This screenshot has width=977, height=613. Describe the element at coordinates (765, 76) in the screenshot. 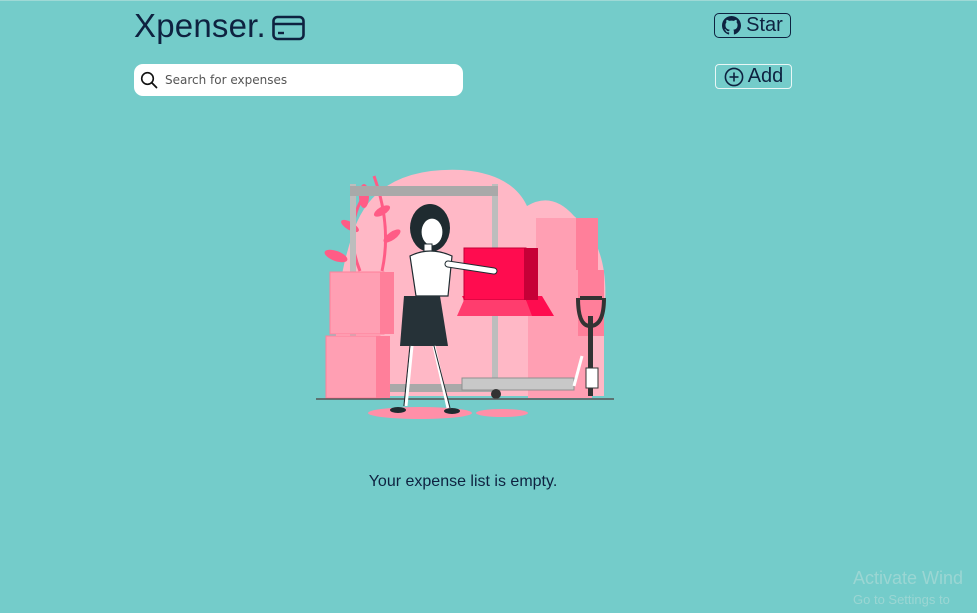

I see `add-label: Add` at that location.